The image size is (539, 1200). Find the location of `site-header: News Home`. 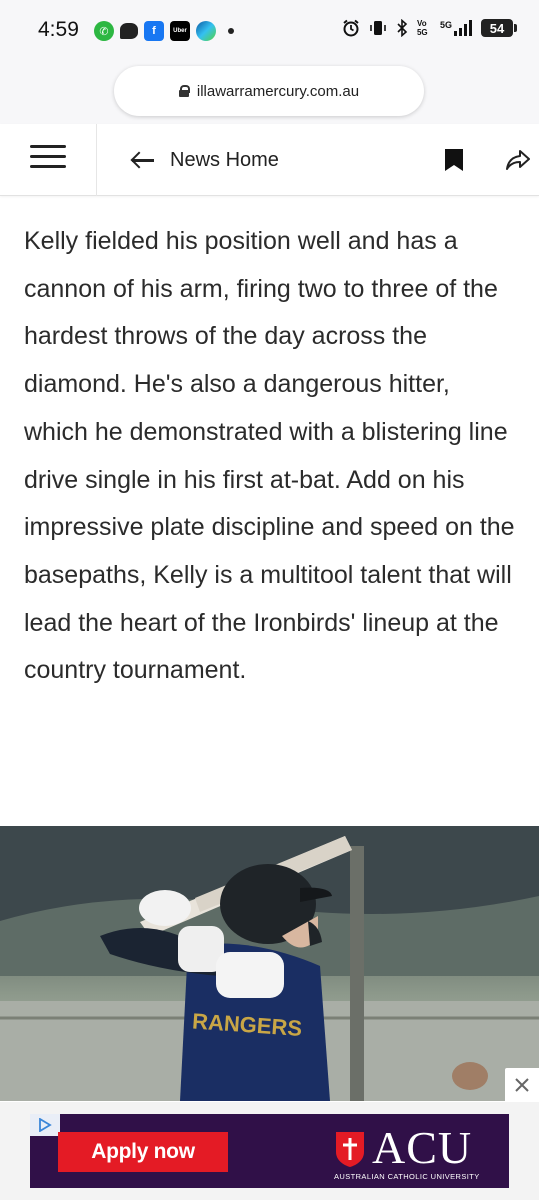

site-header: News Home is located at coordinates (269, 160).